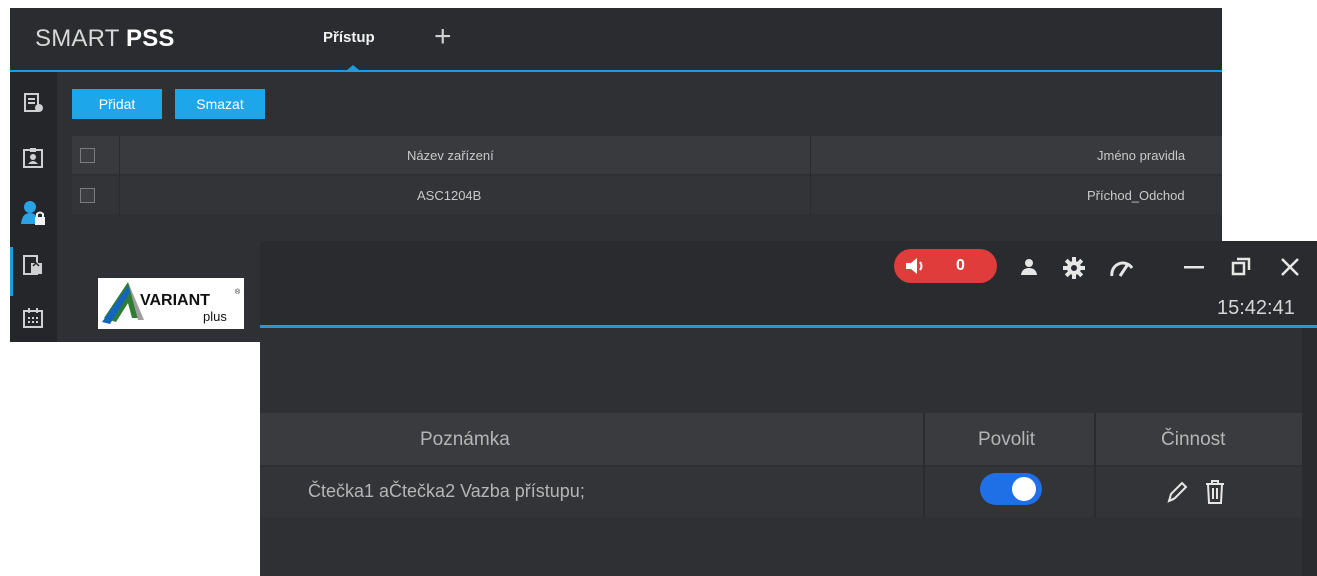 The width and height of the screenshot is (1317, 576). I want to click on minimize-icon, so click(1194, 268).